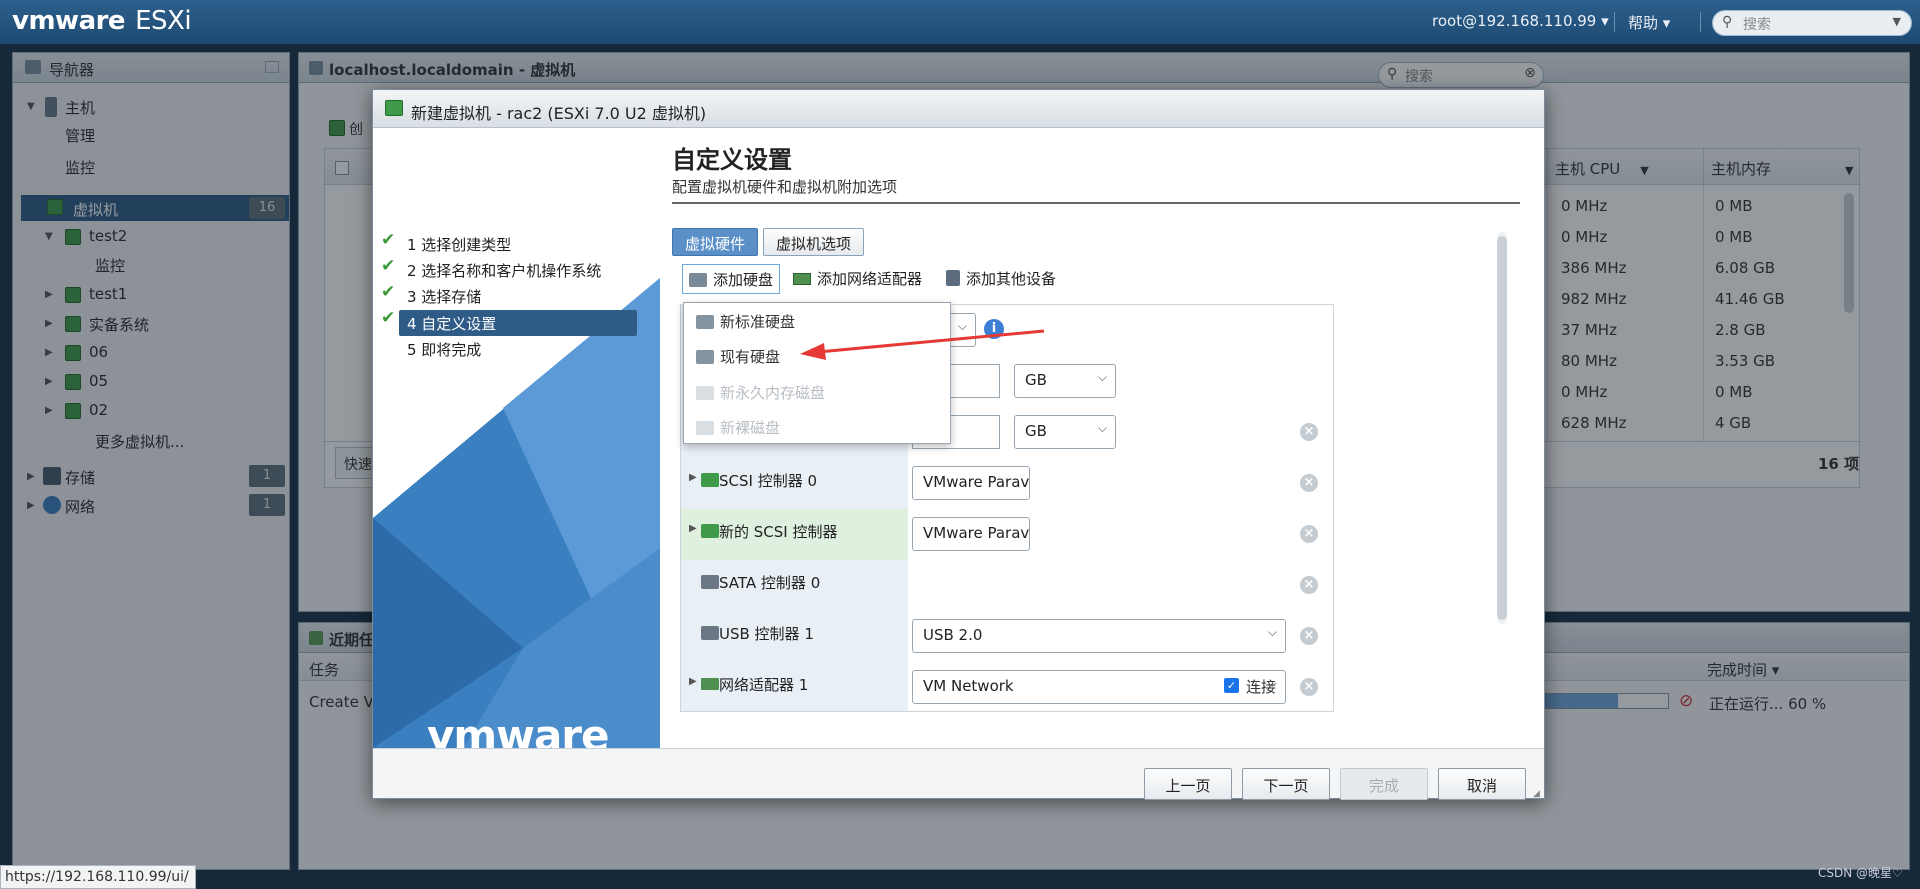 The width and height of the screenshot is (1920, 889). What do you see at coordinates (745, 321) in the screenshot?
I see `menu-item-new-standard-disk: 新标准硬盘` at bounding box center [745, 321].